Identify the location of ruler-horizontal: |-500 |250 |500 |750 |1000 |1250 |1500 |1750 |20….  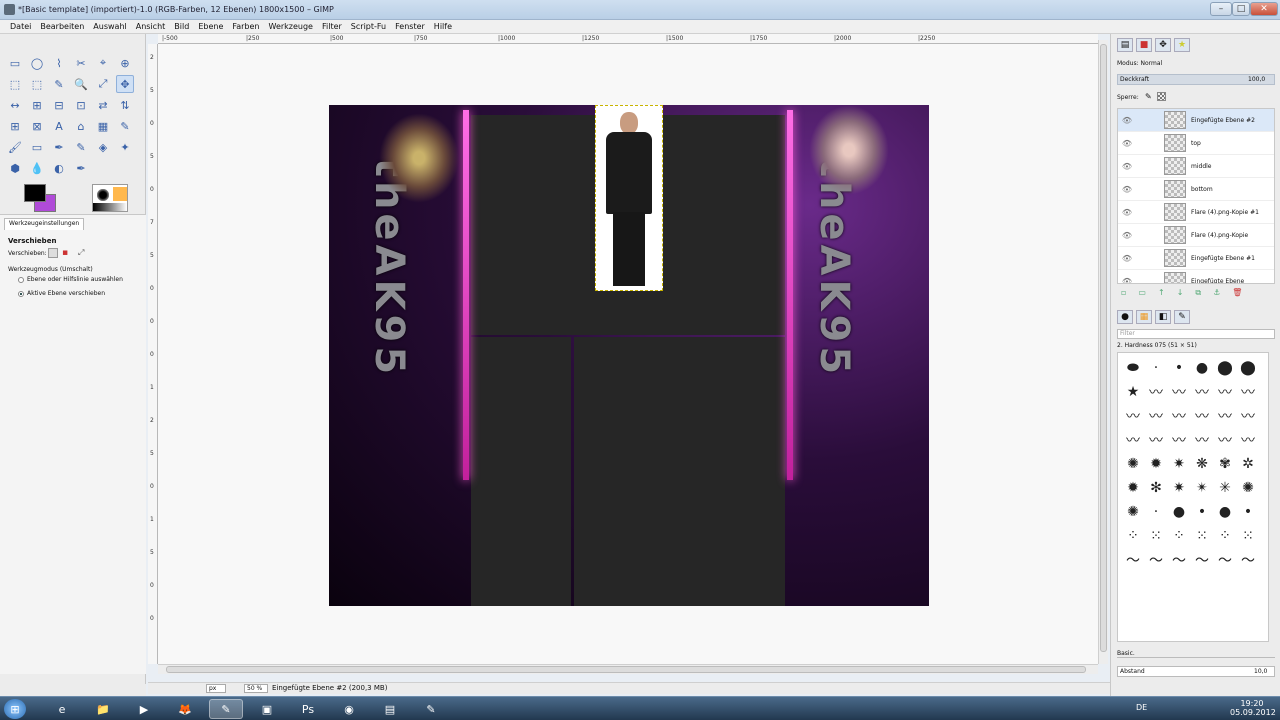
(628, 39).